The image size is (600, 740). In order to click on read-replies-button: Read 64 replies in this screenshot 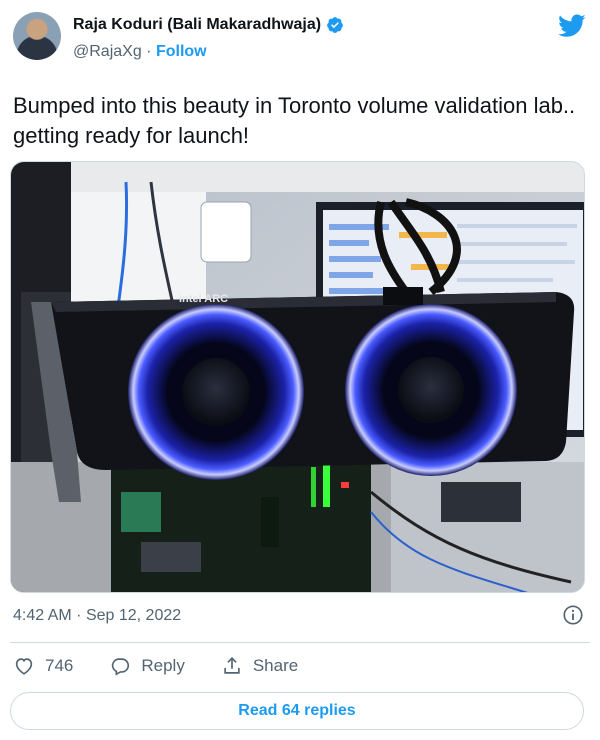, I will do `click(297, 711)`.